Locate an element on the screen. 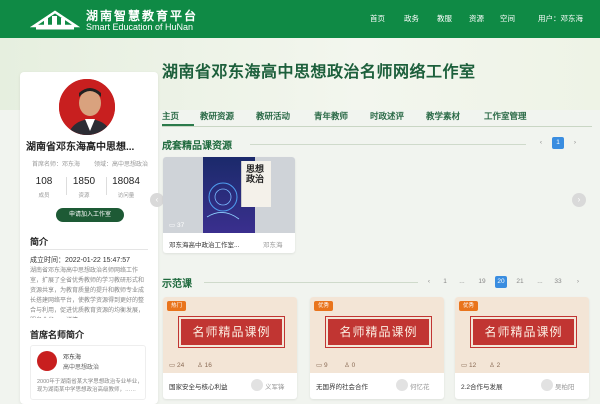  created-date: 成立时间：2022-01-22 15:47:57 is located at coordinates (80, 260).